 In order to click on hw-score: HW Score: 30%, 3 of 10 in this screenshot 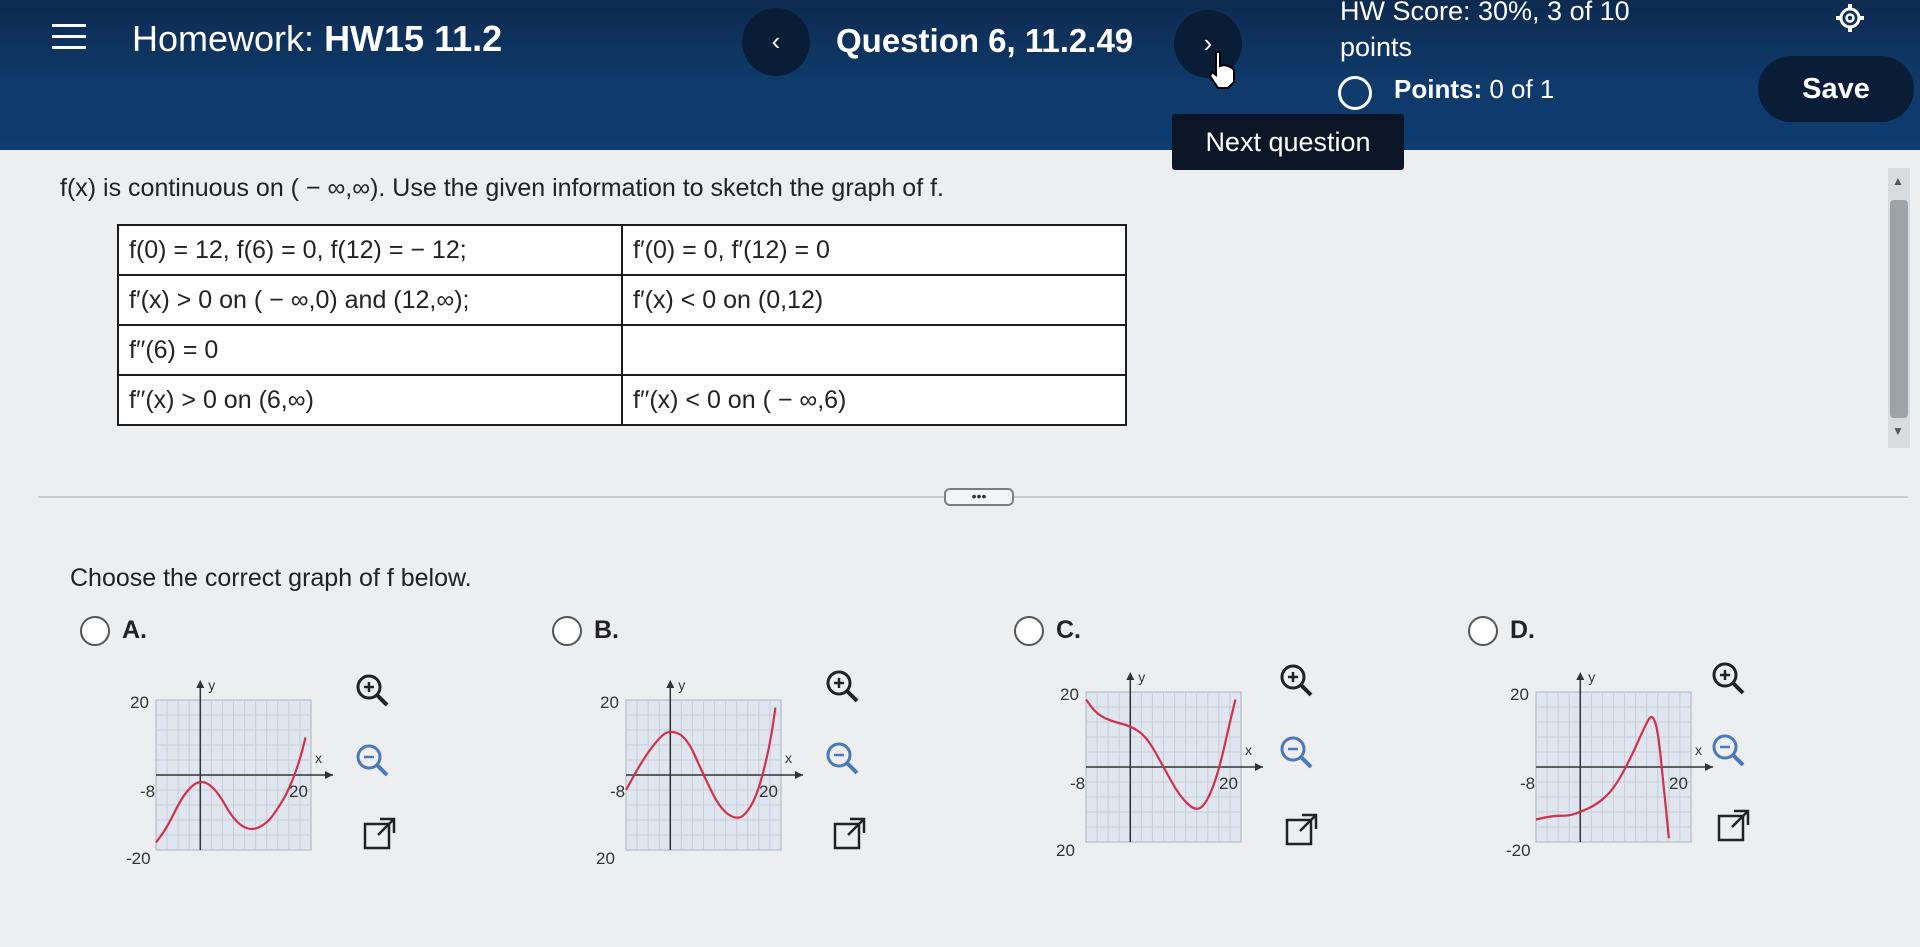, I will do `click(1485, 13)`.